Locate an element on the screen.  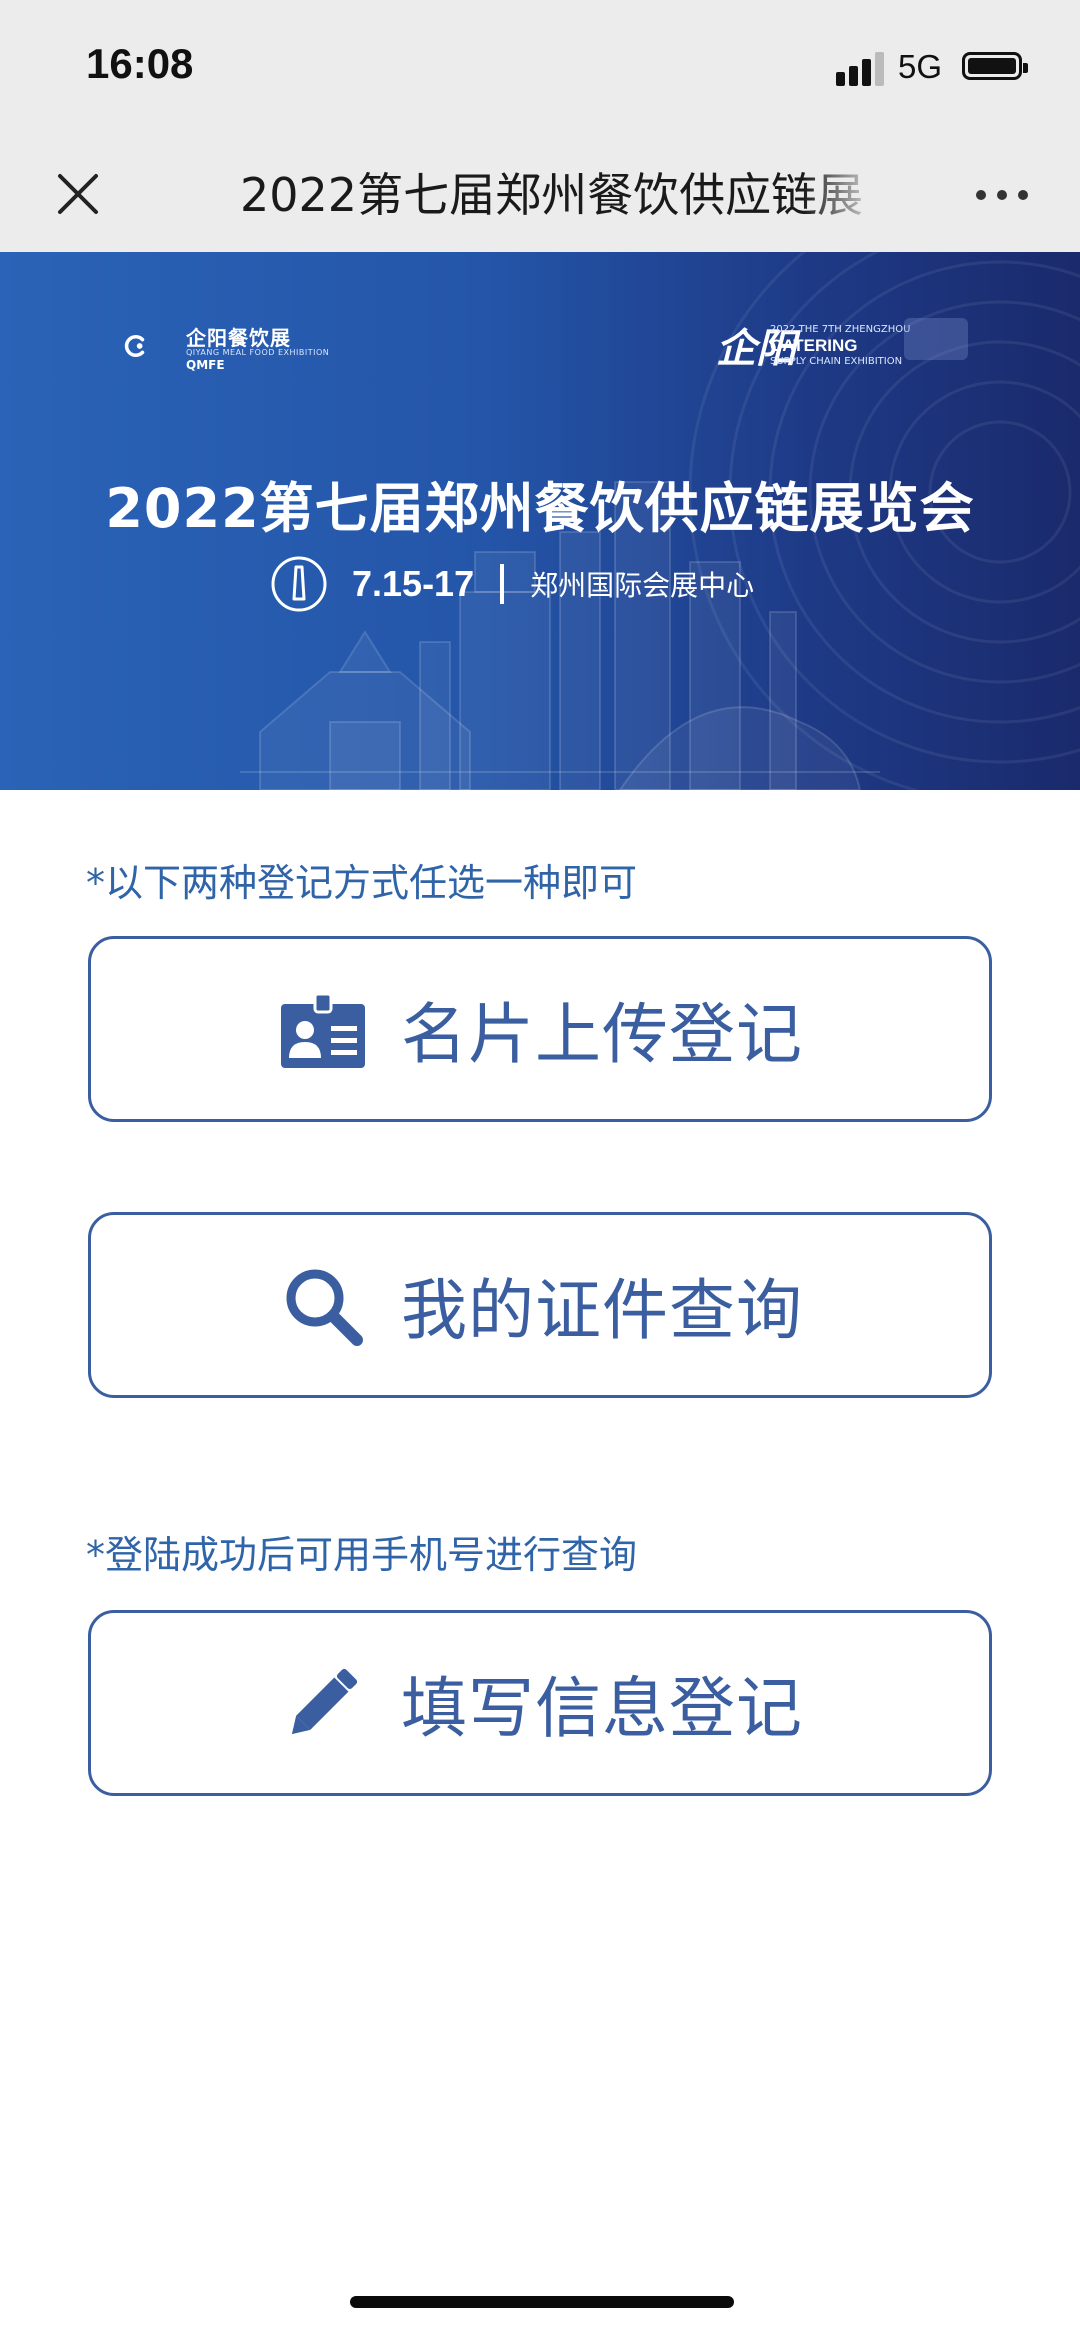
logo-left-code: QMFE is located at coordinates (205, 365).